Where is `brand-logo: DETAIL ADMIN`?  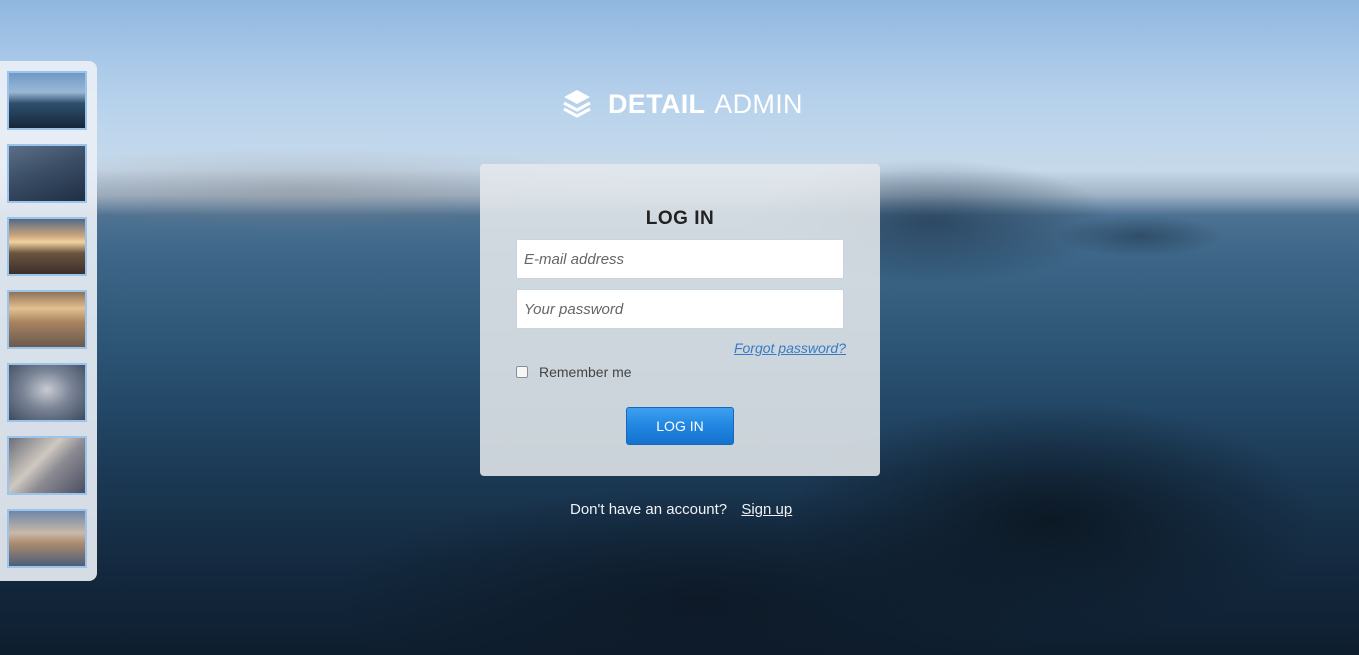
brand-logo: DETAIL ADMIN is located at coordinates (682, 104).